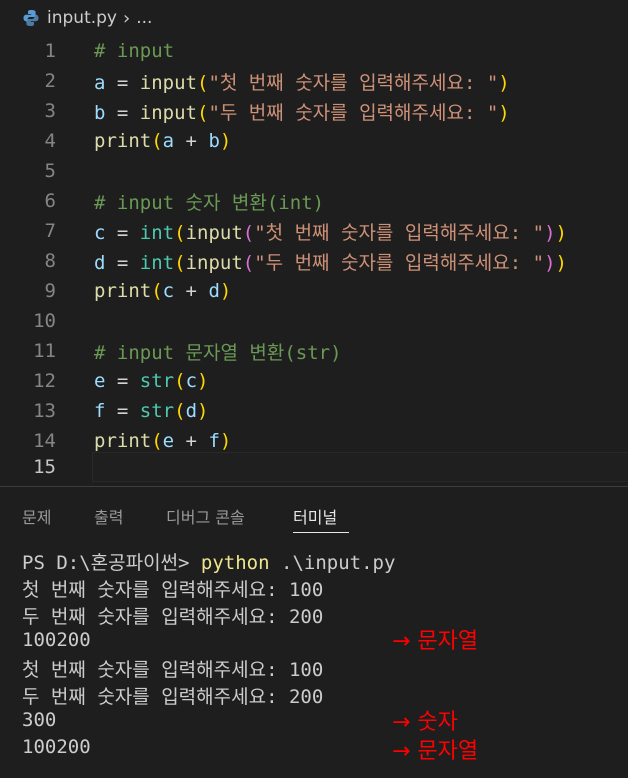 Image resolution: width=628 pixels, height=778 pixels. Describe the element at coordinates (314, 381) in the screenshot. I see `code-line: 12 e = str(c)` at that location.